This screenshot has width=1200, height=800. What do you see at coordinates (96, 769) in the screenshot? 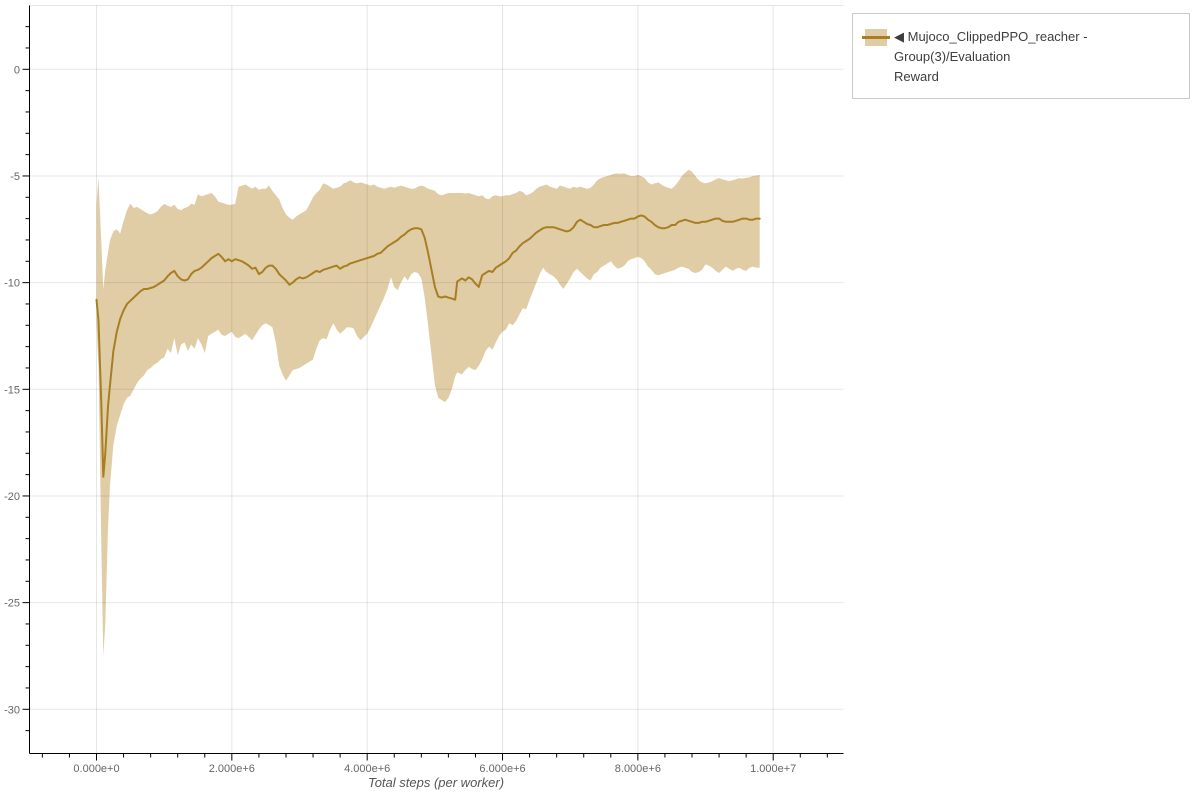
I see `svg-text: 0.000e+0` at bounding box center [96, 769].